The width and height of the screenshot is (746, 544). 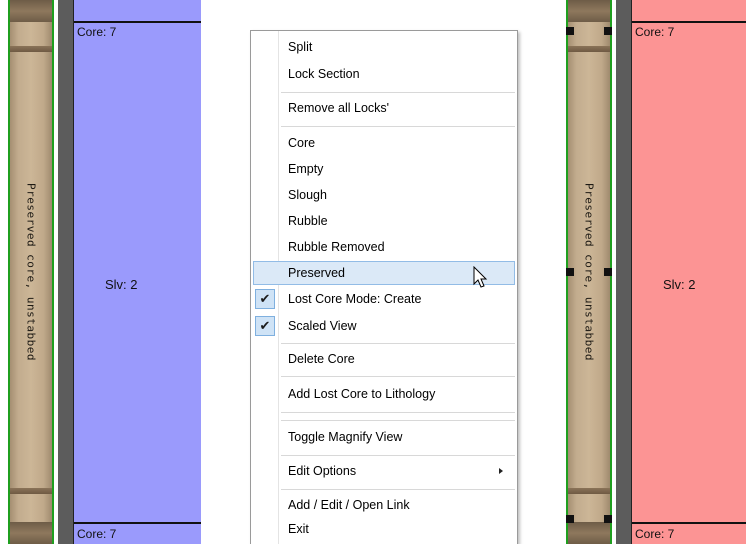 What do you see at coordinates (349, 505) in the screenshot?
I see `menu-item-label: Add / Edit / Open Link` at bounding box center [349, 505].